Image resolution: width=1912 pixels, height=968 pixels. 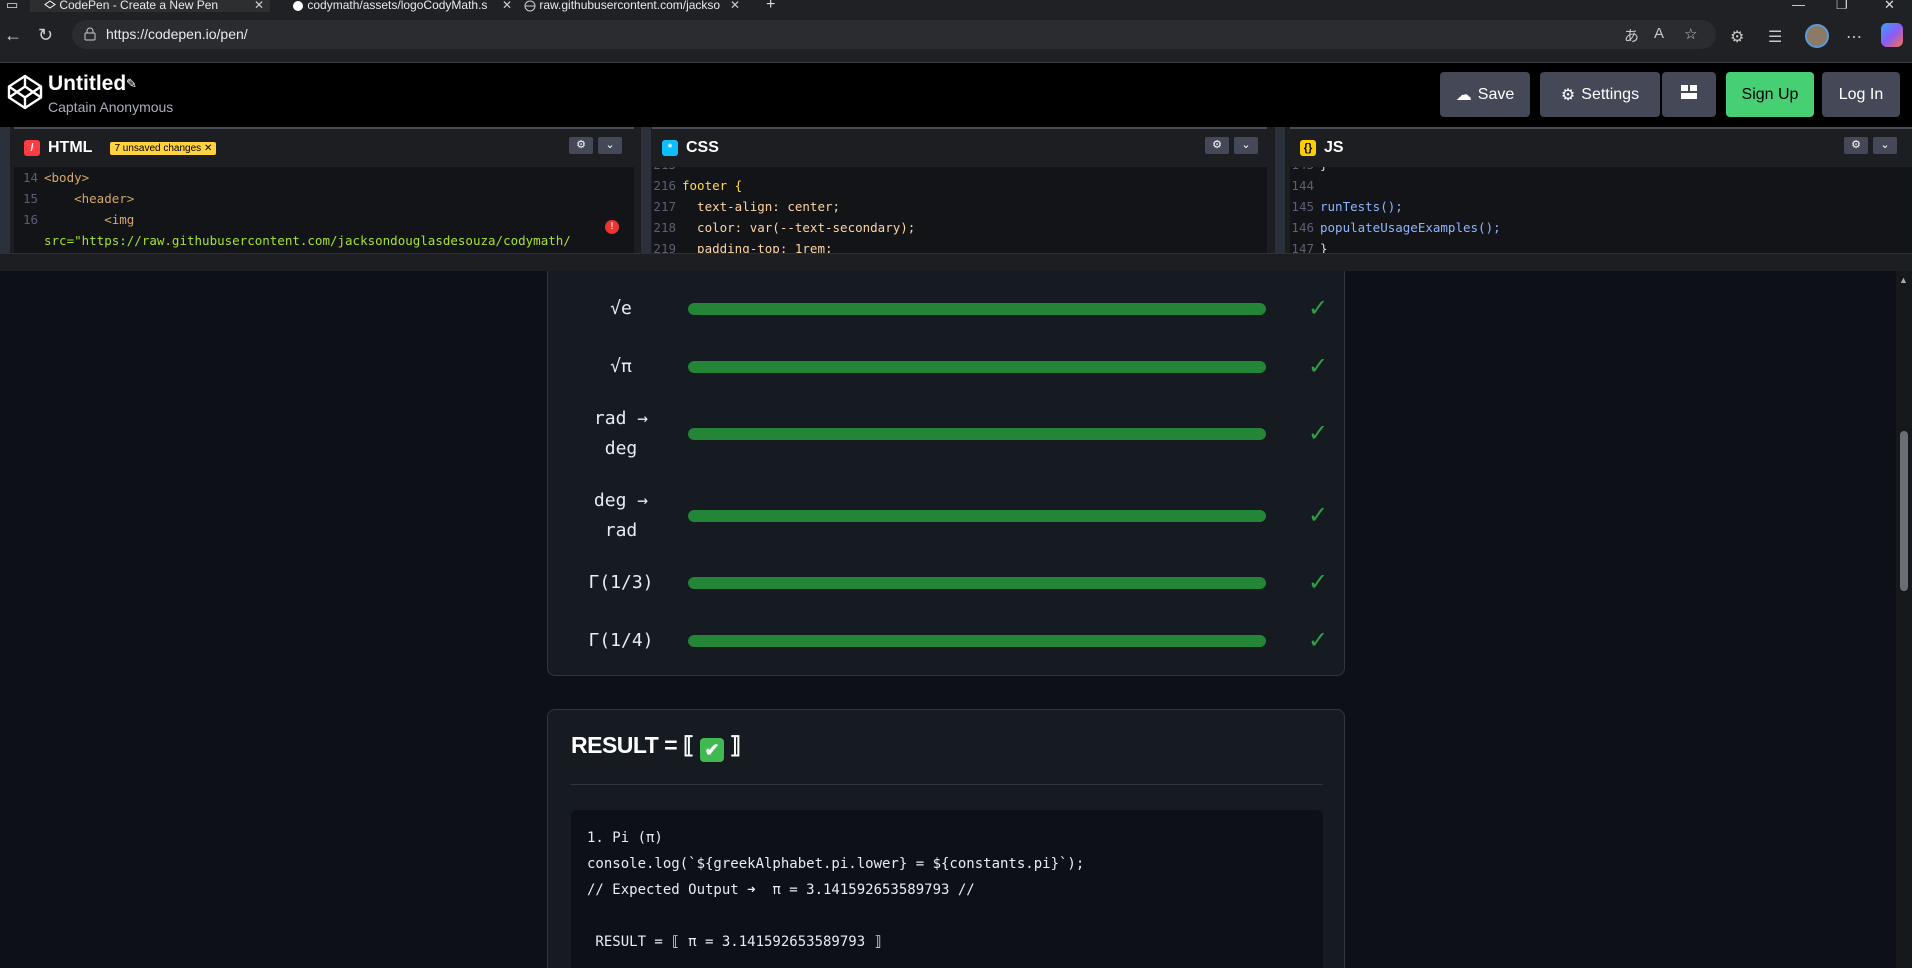 I want to click on favorites-icon: ☰, so click(x=1775, y=37).